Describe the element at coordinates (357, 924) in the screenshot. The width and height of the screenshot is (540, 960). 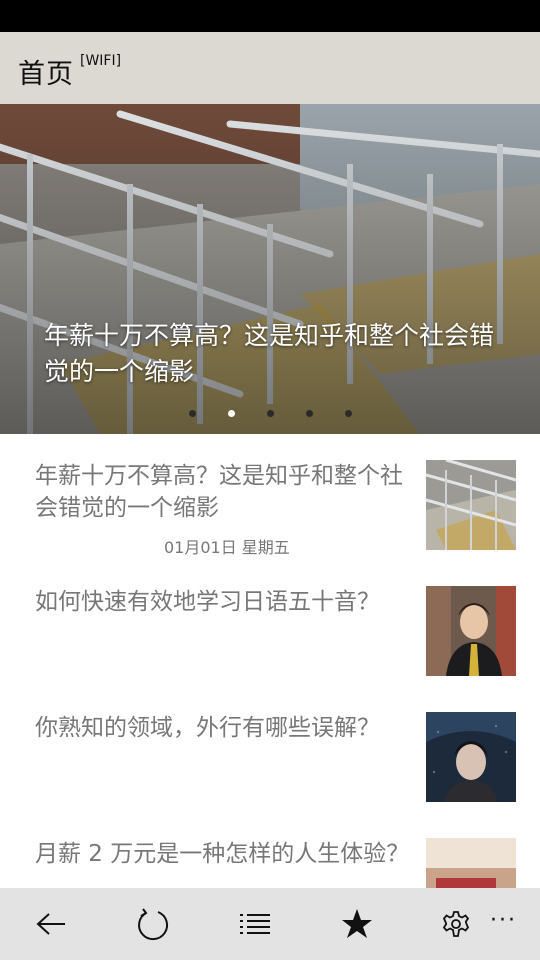
I see `star-icon` at that location.